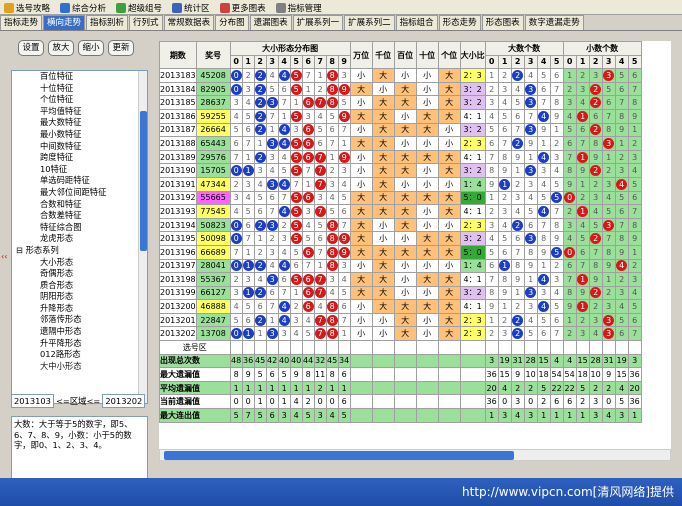 The image size is (682, 506). What do you see at coordinates (427, 347) in the screenshot?
I see `select-cell` at bounding box center [427, 347].